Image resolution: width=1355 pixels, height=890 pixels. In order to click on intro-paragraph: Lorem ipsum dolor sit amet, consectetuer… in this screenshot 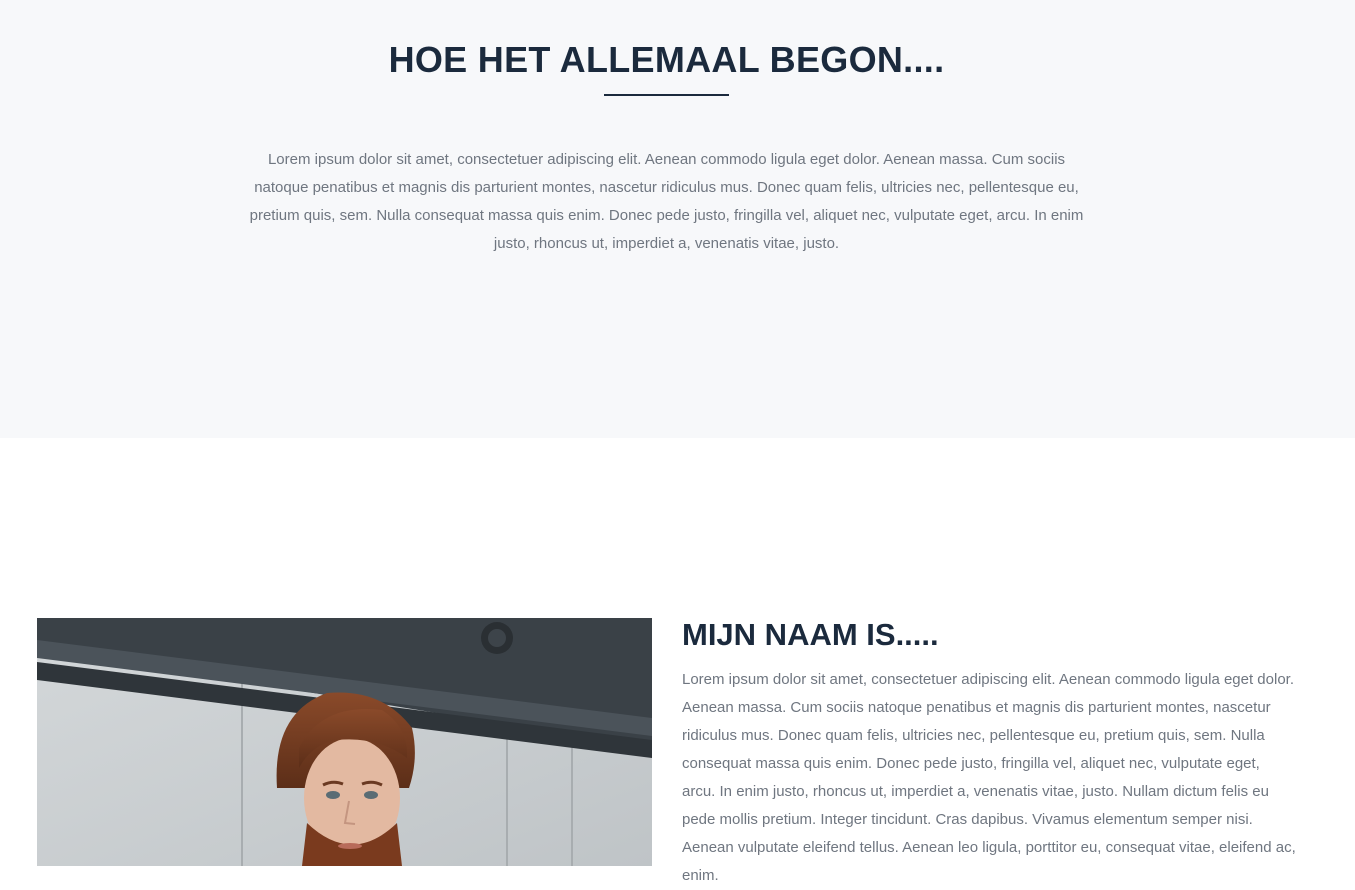, I will do `click(666, 201)`.